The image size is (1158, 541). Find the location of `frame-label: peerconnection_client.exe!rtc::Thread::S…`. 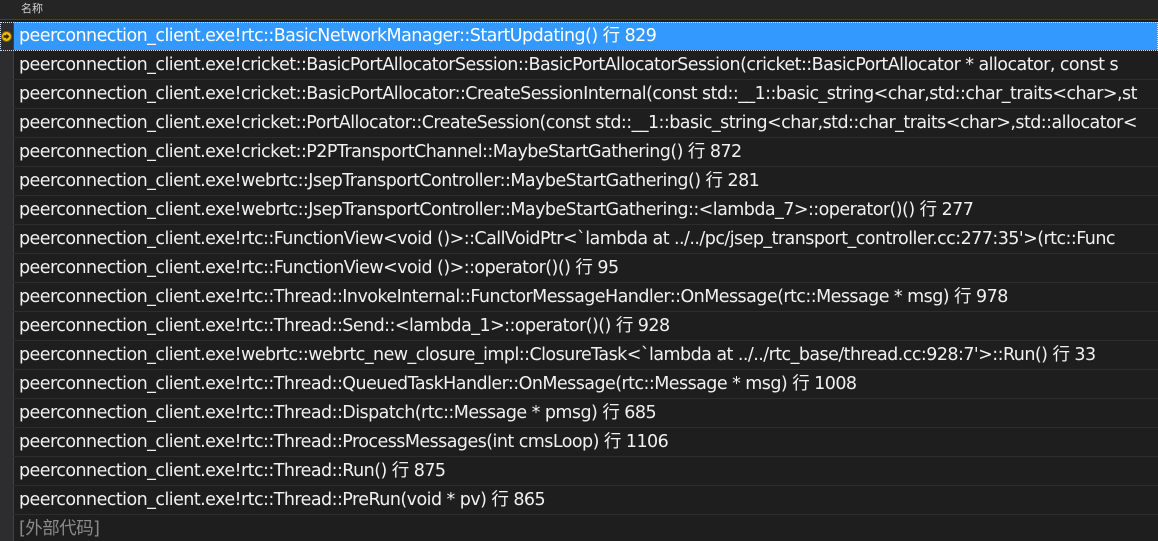

frame-label: peerconnection_client.exe!rtc::Thread::S… is located at coordinates (344, 325).